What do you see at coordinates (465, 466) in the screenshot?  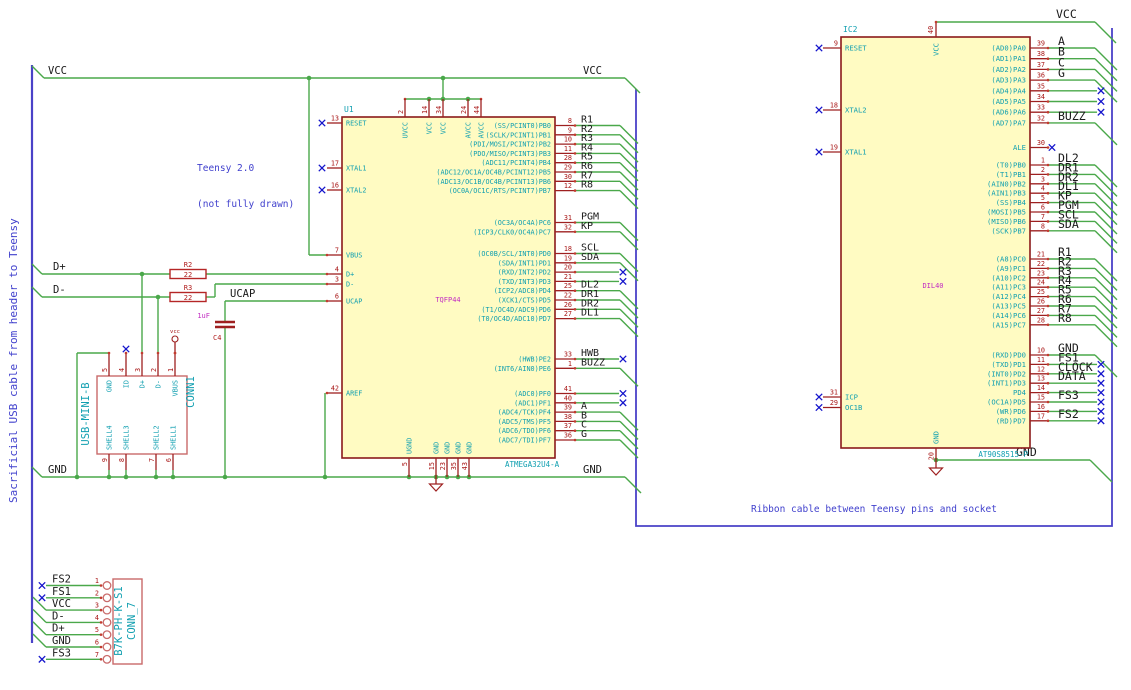 I see `pin-number: 43` at bounding box center [465, 466].